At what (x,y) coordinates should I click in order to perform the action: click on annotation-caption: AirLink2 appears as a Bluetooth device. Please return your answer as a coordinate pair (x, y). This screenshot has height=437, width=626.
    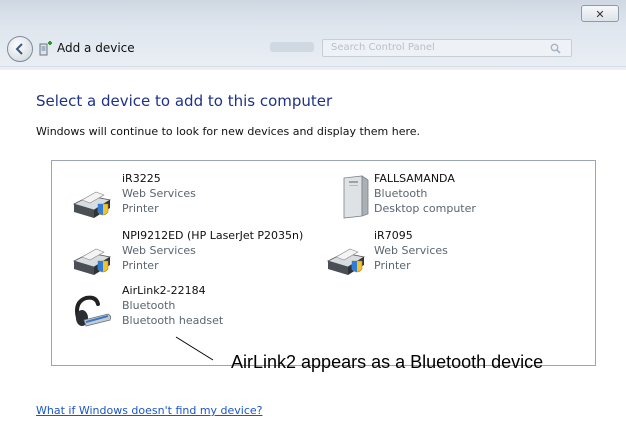
    Looking at the image, I should click on (387, 362).